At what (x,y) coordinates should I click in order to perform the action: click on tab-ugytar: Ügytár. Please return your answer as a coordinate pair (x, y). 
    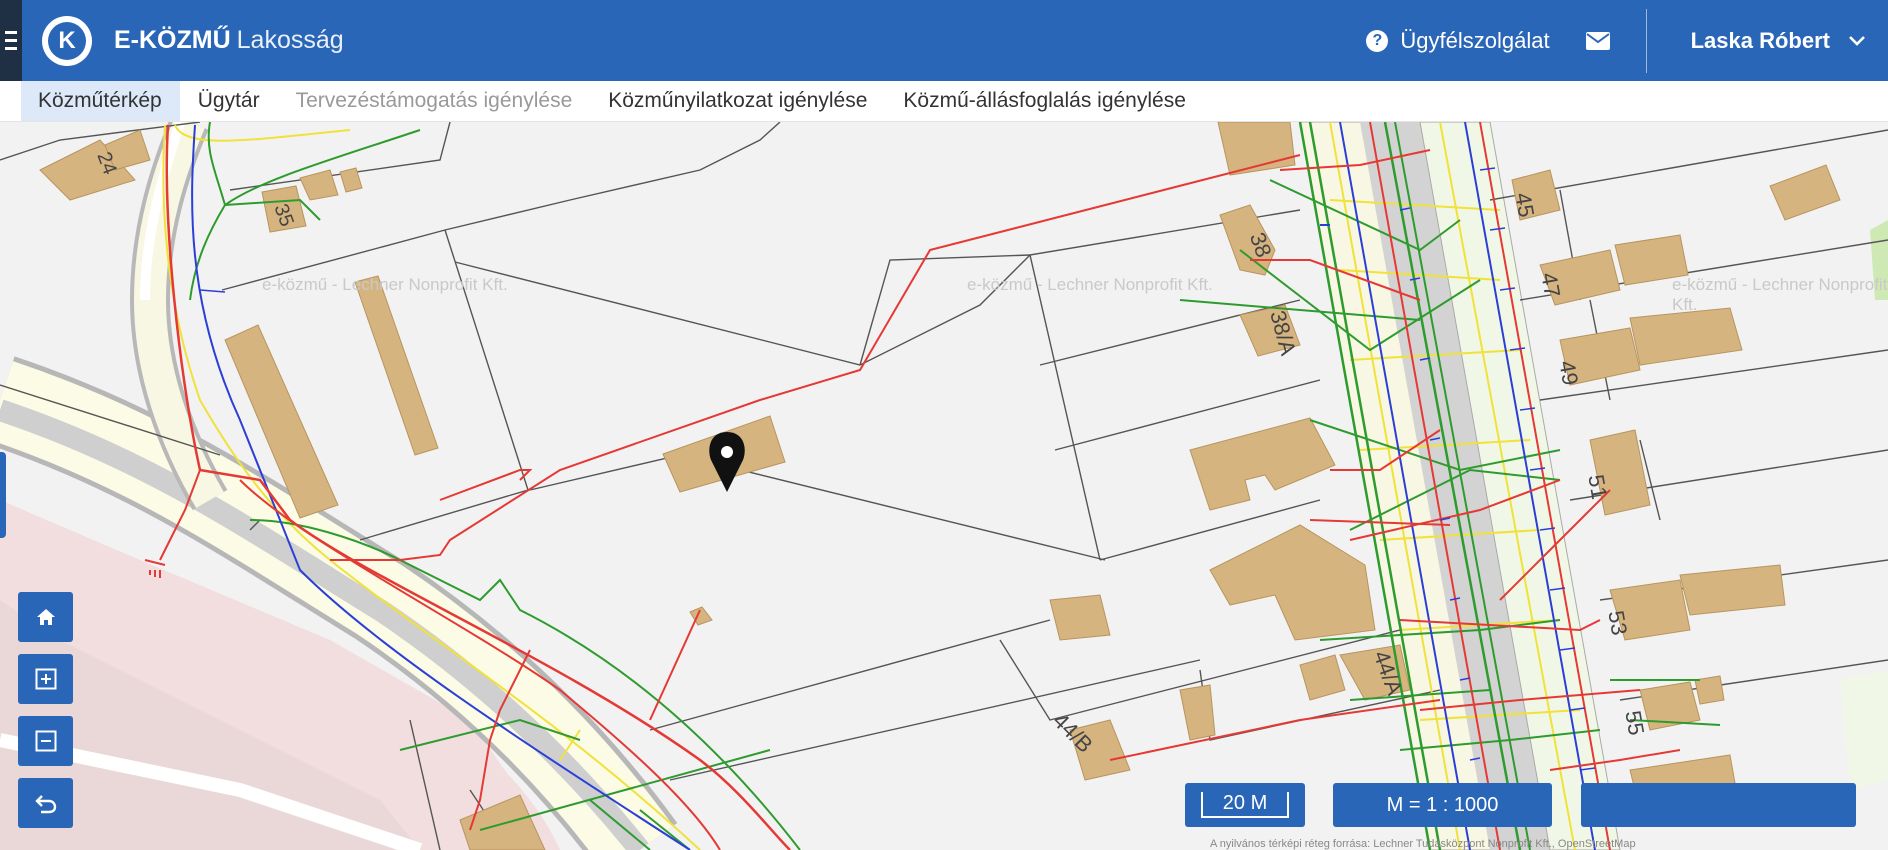
    Looking at the image, I should click on (229, 101).